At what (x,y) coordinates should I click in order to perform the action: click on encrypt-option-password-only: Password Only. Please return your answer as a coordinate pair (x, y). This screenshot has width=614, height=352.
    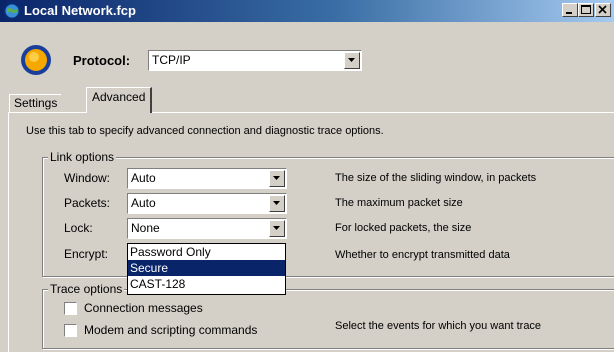
    Looking at the image, I should click on (206, 252).